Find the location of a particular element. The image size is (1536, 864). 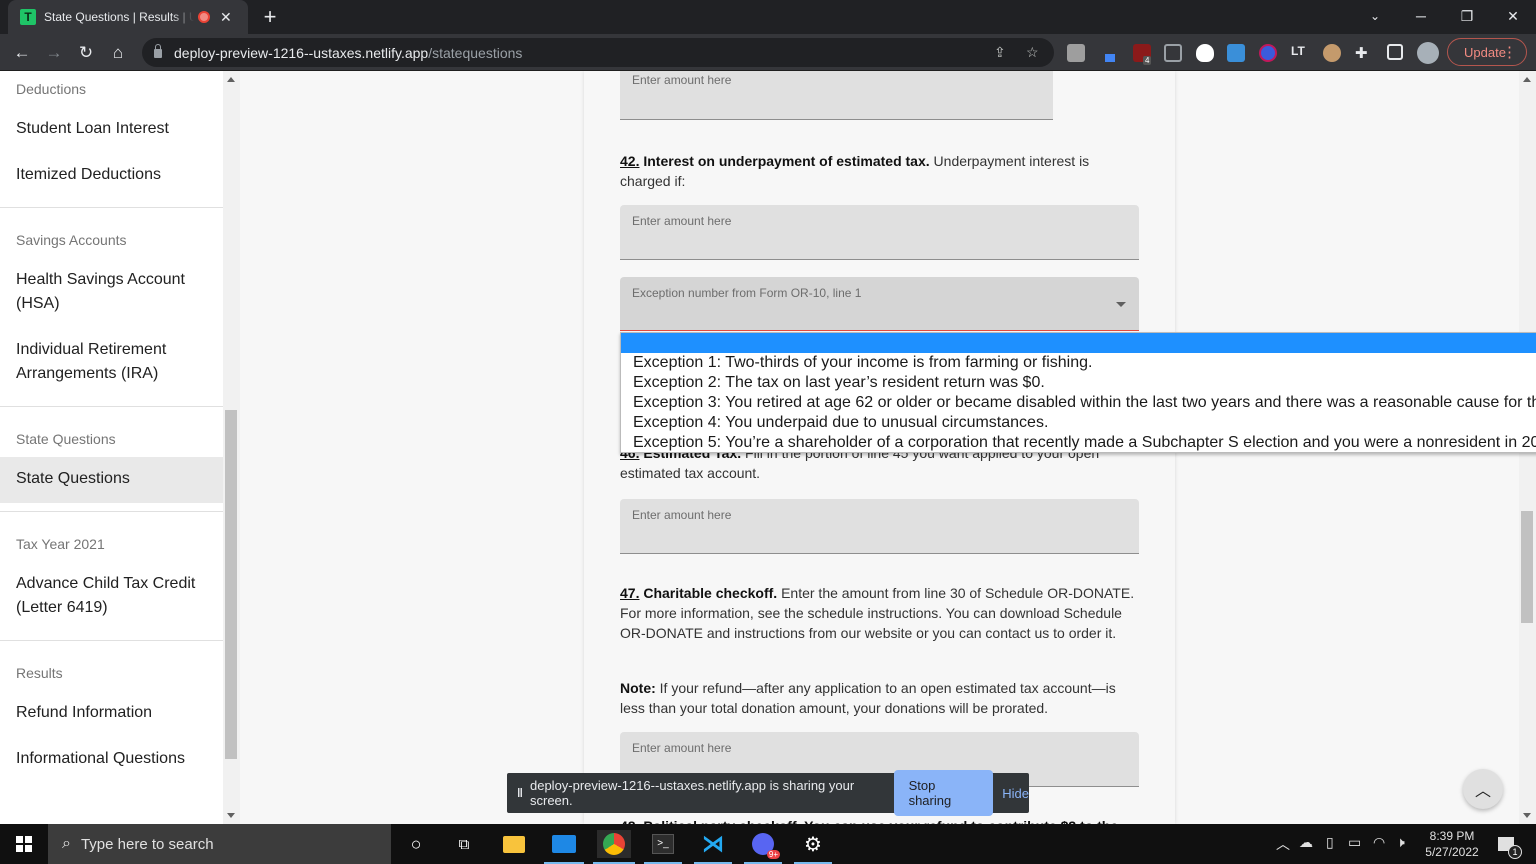

windows-start-icon is located at coordinates (24, 844).